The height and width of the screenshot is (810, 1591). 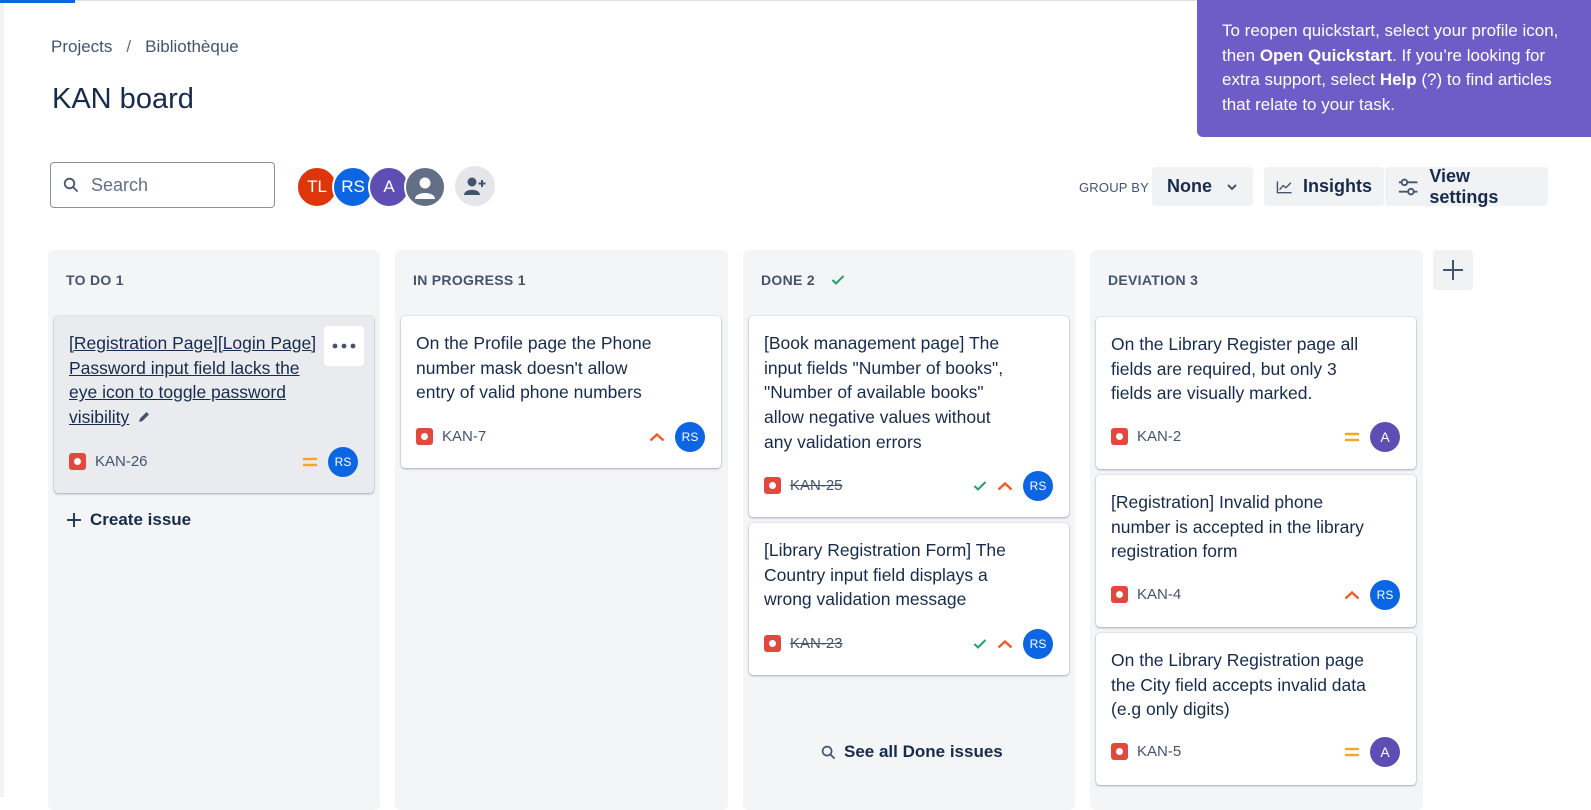 I want to click on column-title-text: IN PROGRESS 1, so click(x=469, y=280).